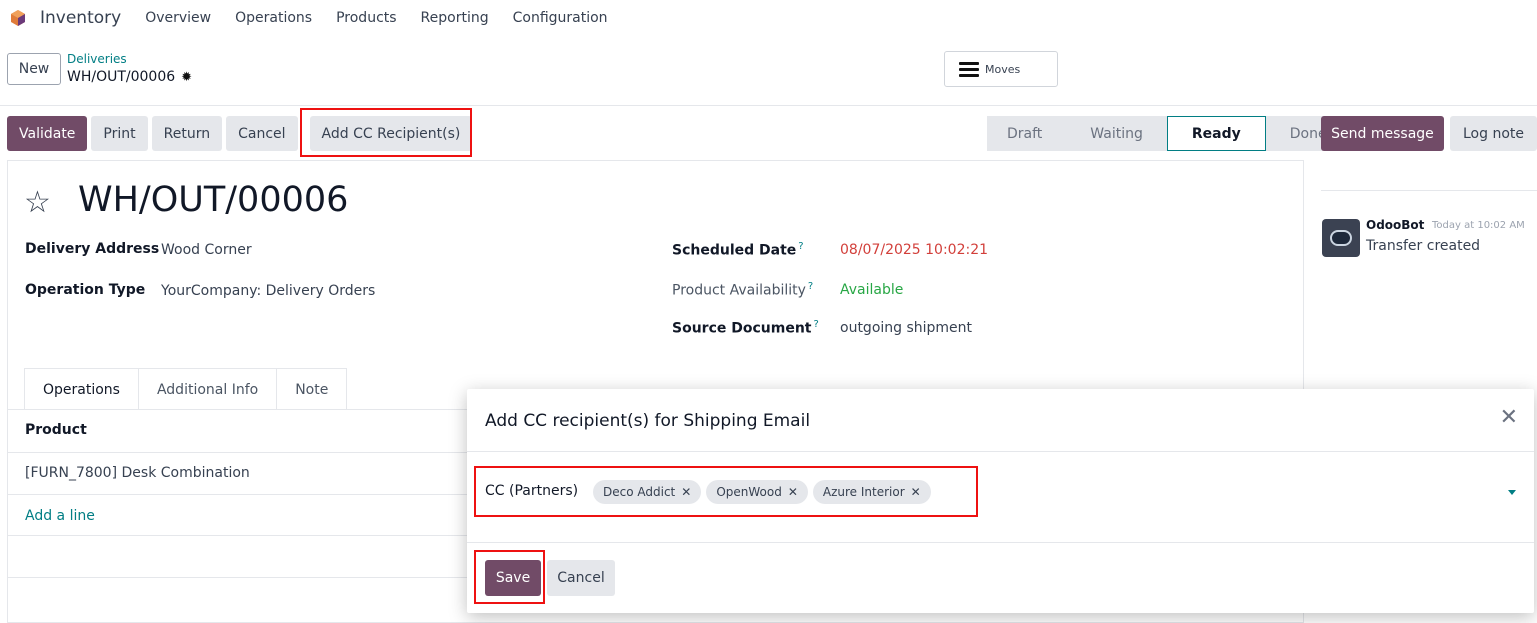  I want to click on source-document-value: outgoing shipment, so click(906, 328).